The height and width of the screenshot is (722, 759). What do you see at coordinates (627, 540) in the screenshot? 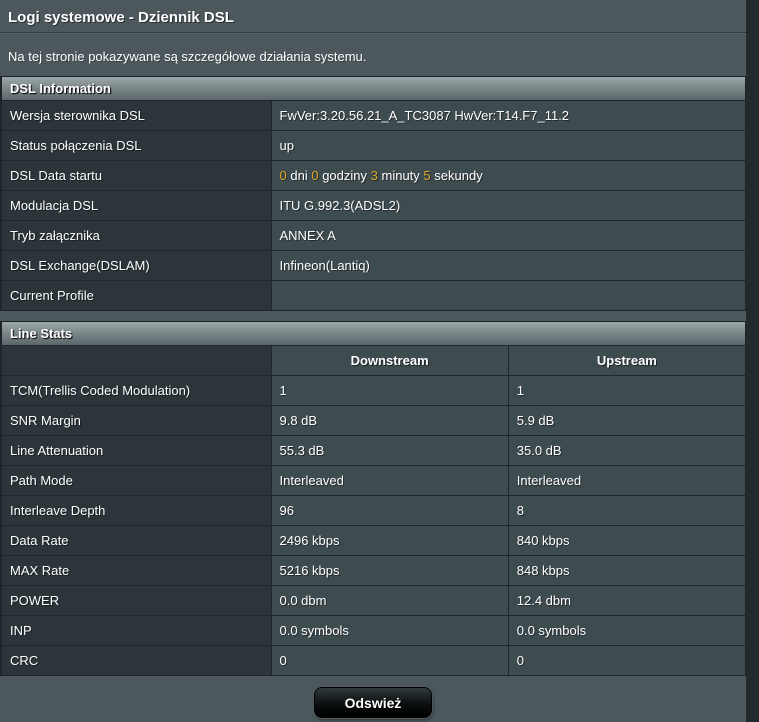
I see `upstream-value: 840 kbps` at bounding box center [627, 540].